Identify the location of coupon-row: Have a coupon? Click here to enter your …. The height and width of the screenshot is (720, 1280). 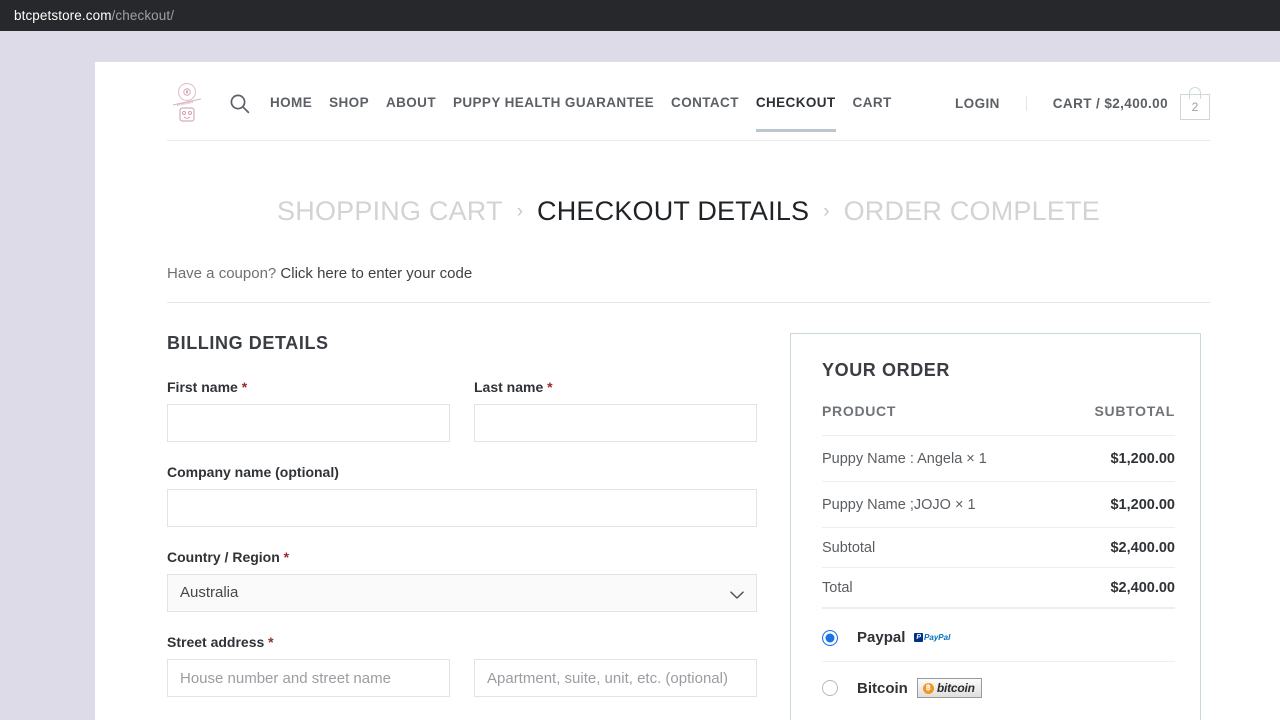
(688, 284).